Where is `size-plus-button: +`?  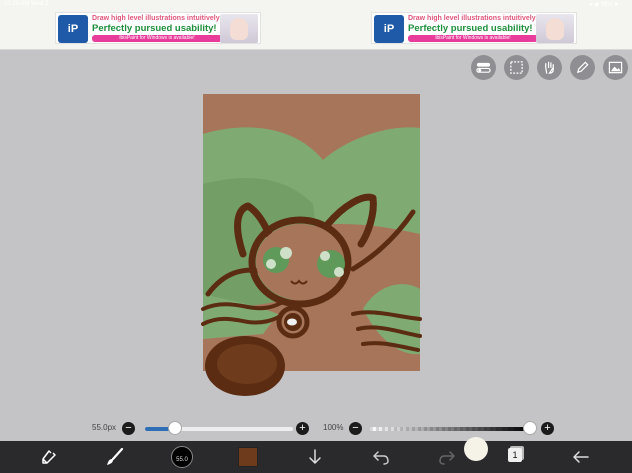 size-plus-button: + is located at coordinates (302, 428).